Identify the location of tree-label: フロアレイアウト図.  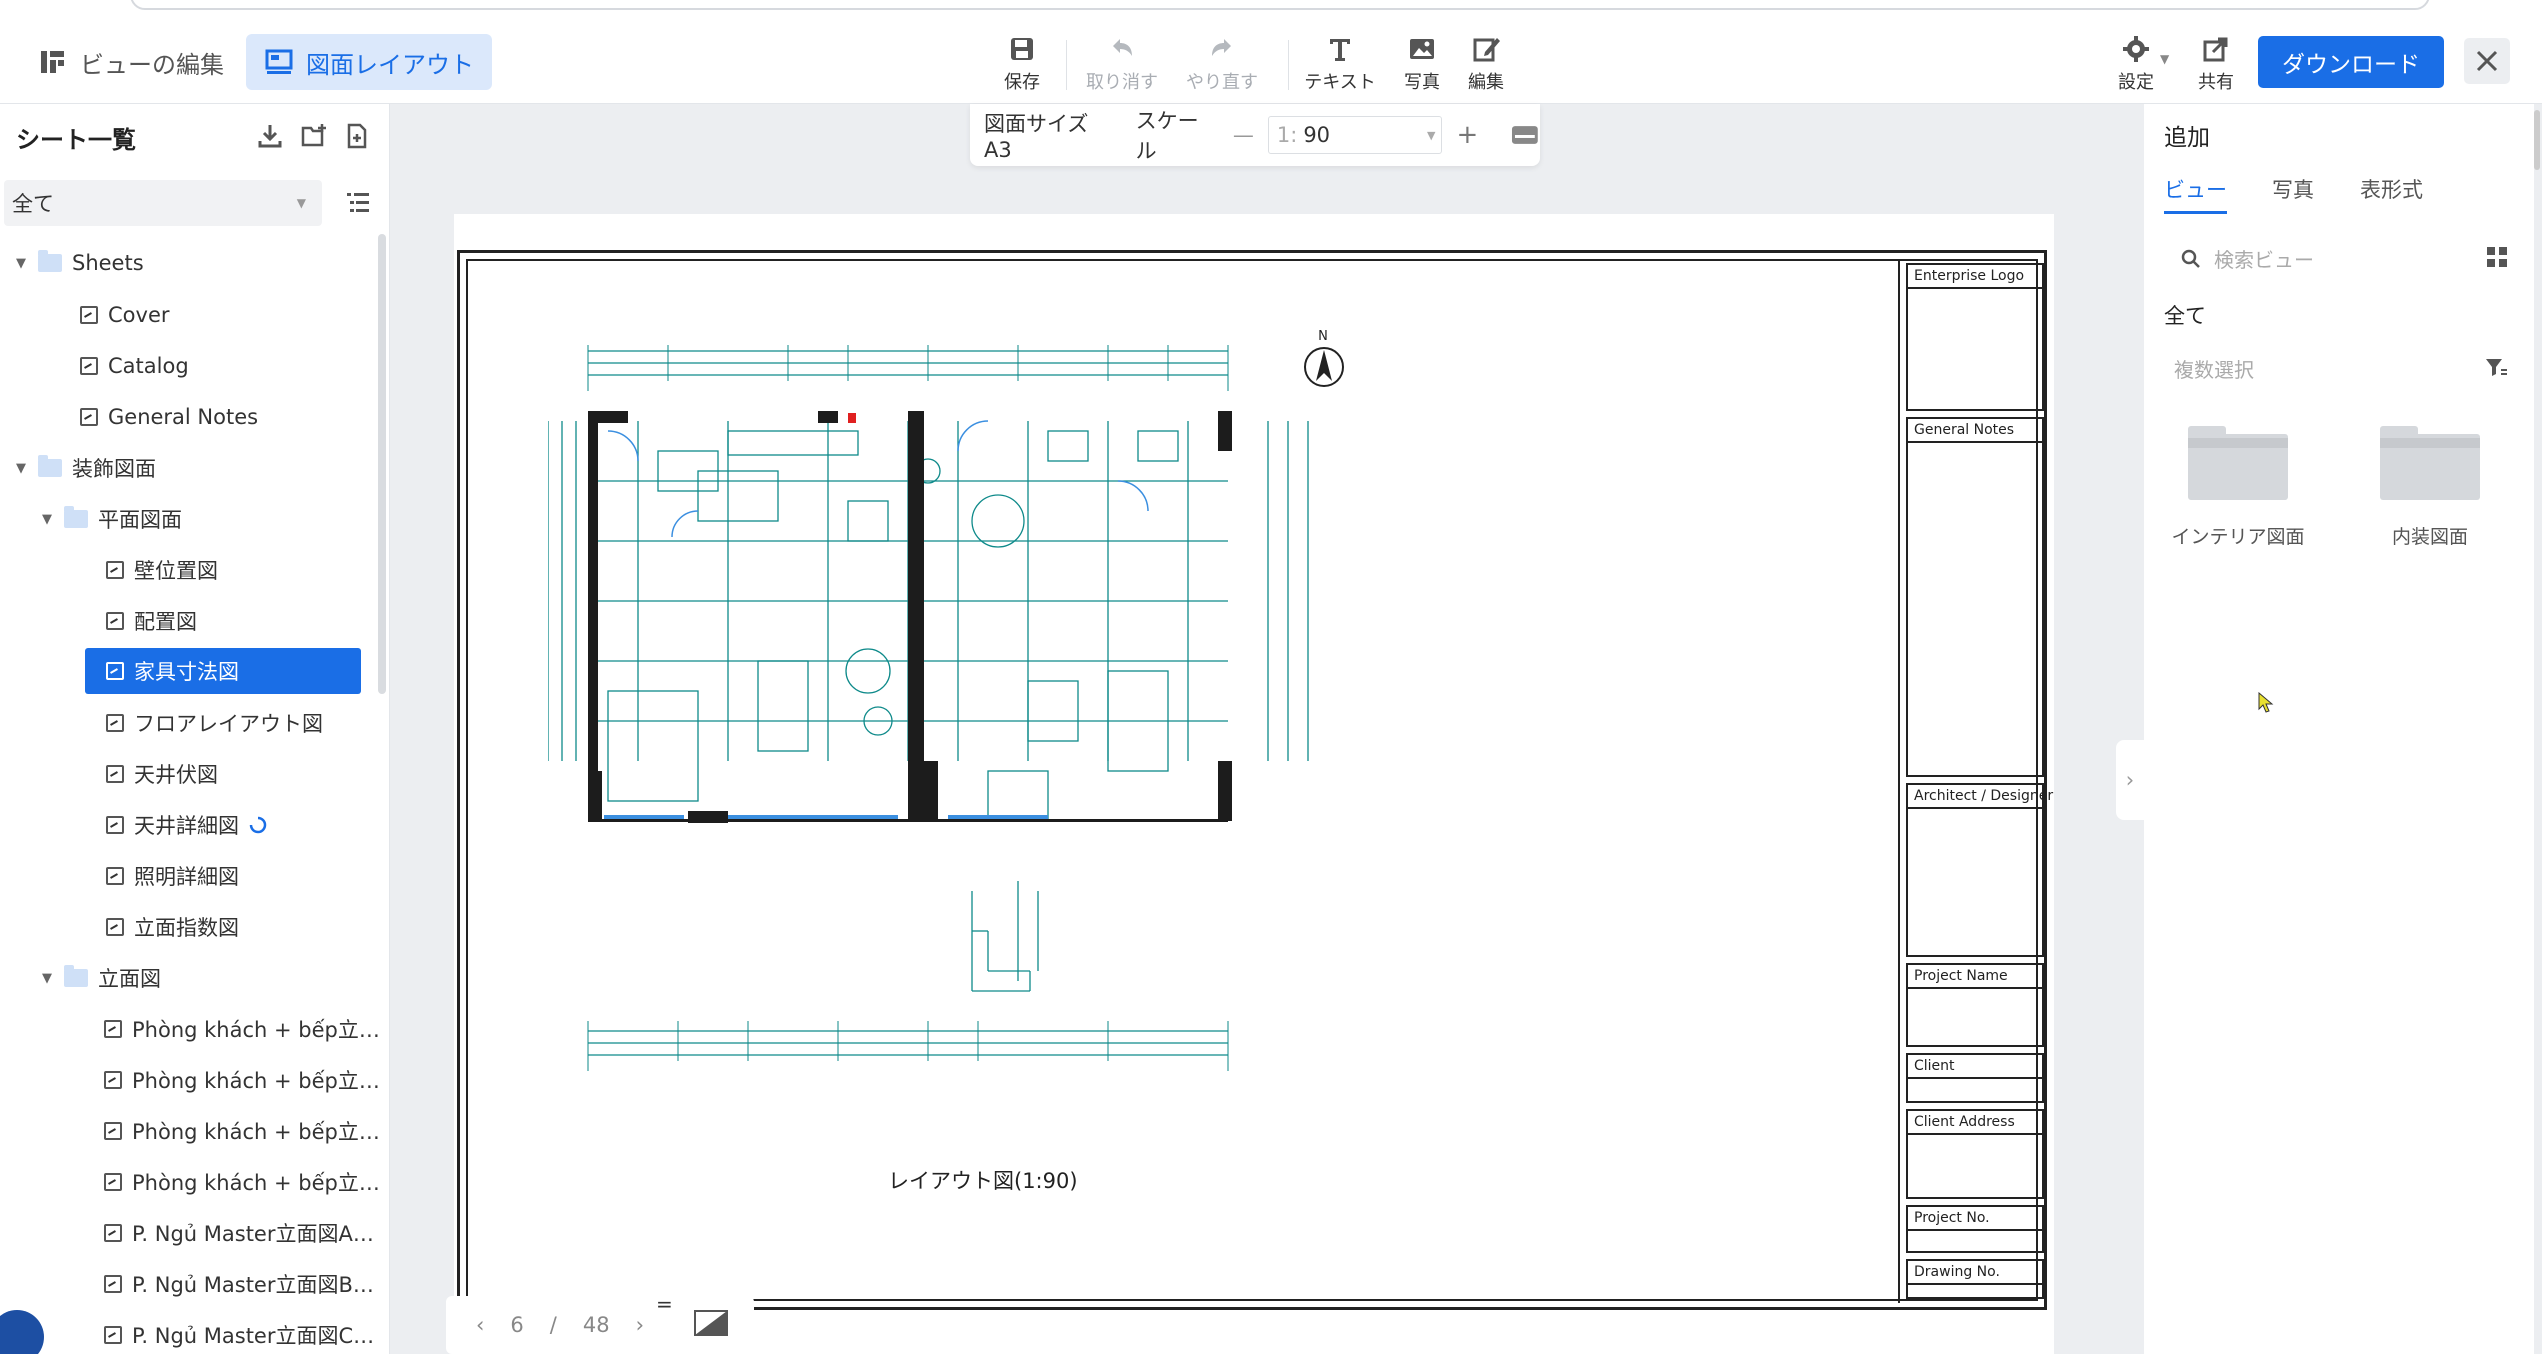
(228, 724).